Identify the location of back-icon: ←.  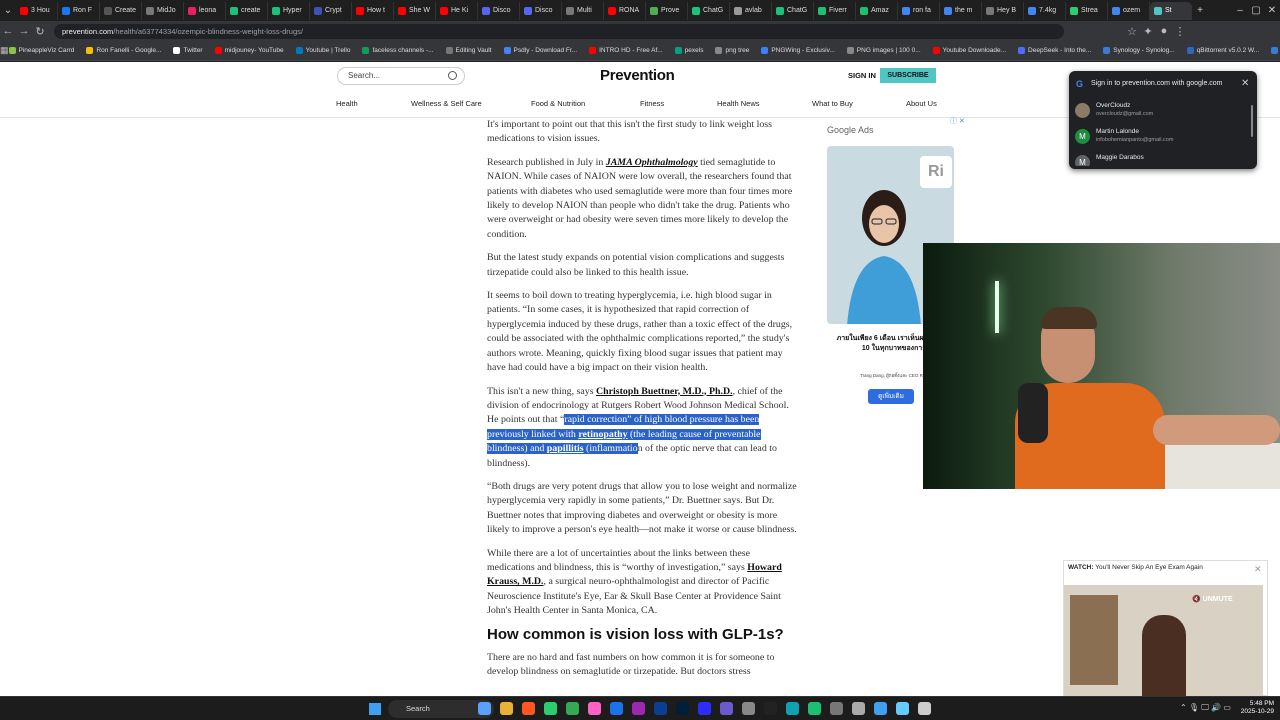
(8, 31).